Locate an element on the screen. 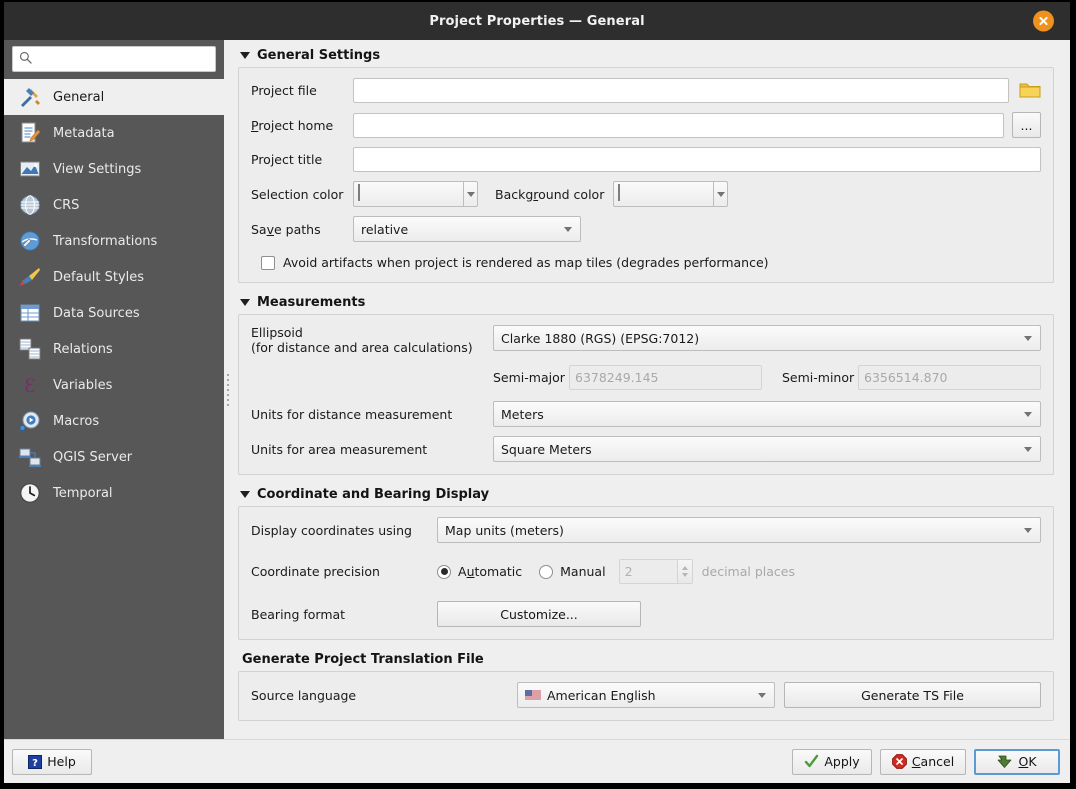 This screenshot has width=1076, height=789. background-color-button is located at coordinates (671, 194).